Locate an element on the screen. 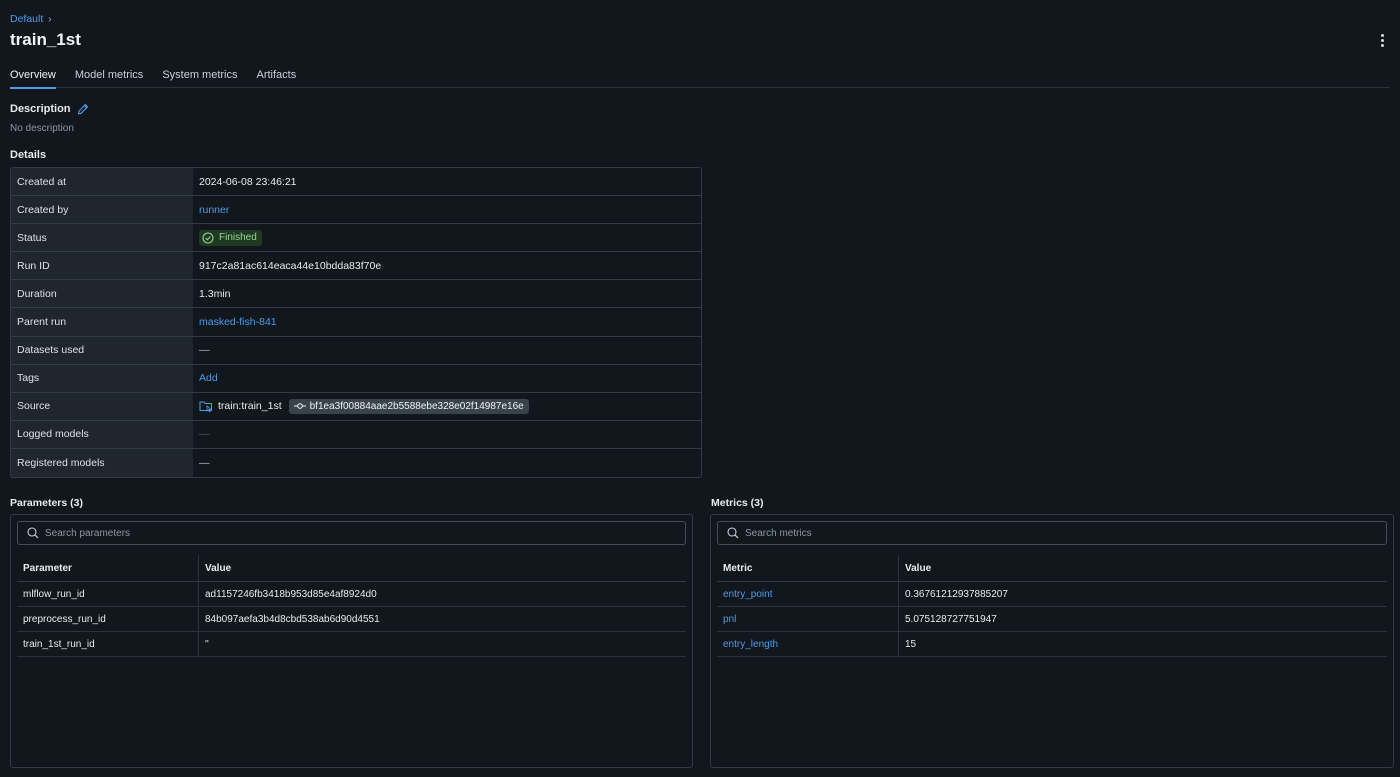 This screenshot has height=777, width=1400. created-by-link: runner is located at coordinates (214, 210).